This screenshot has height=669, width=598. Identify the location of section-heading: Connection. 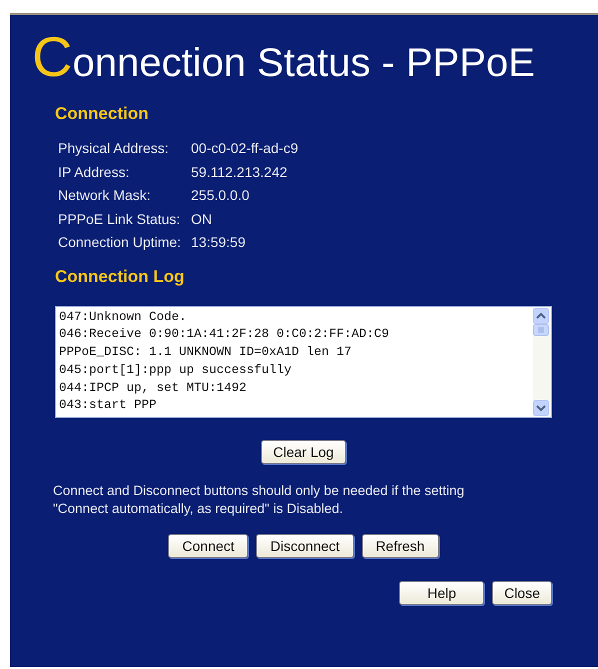
(102, 114).